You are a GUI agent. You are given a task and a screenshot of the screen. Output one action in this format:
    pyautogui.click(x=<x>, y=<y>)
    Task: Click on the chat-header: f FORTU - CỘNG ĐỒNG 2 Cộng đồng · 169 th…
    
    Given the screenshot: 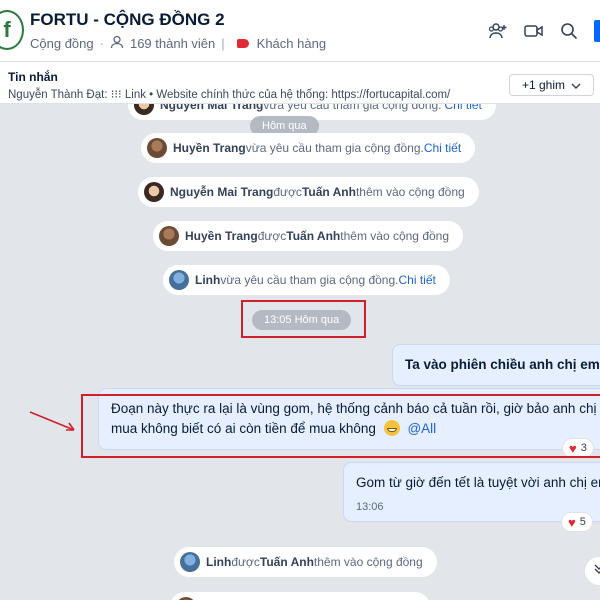 What is the action you would take?
    pyautogui.click(x=300, y=31)
    